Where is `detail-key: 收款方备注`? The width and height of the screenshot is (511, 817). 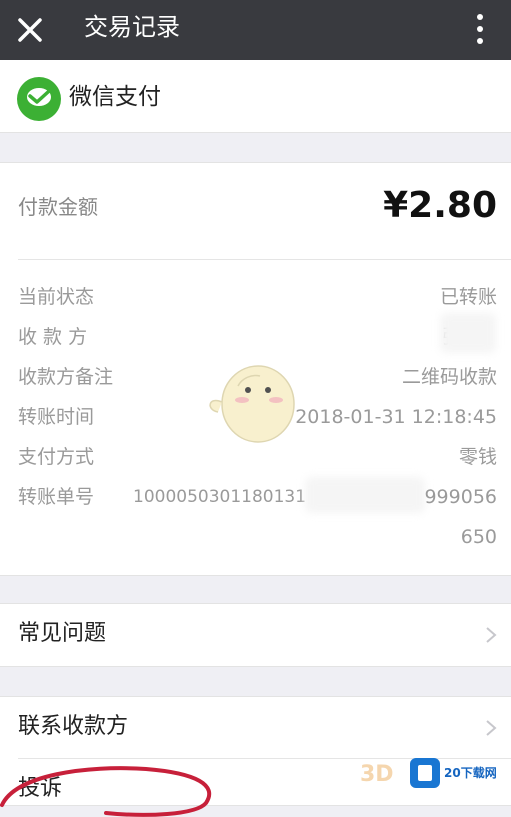 detail-key: 收款方备注 is located at coordinates (66, 377).